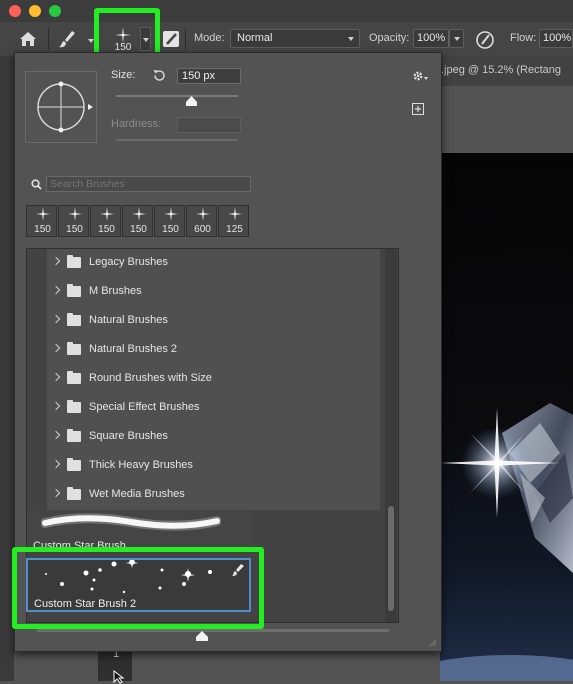 The width and height of the screenshot is (573, 684). What do you see at coordinates (295, 38) in the screenshot?
I see `mode-select: Normal` at bounding box center [295, 38].